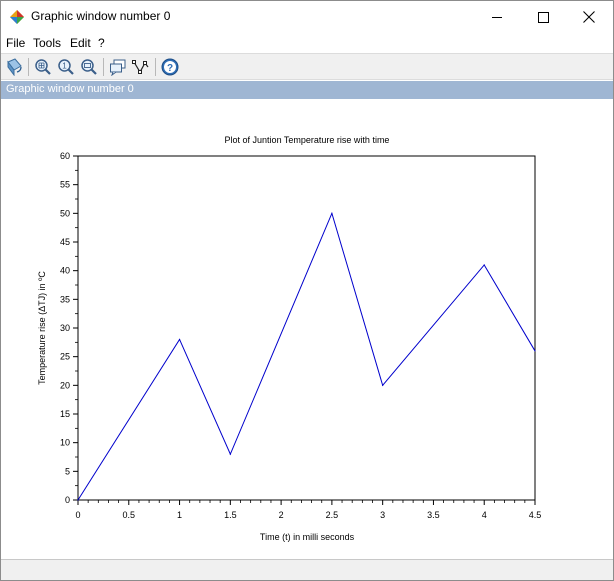 The width and height of the screenshot is (614, 581). Describe the element at coordinates (230, 515) in the screenshot. I see `x-tick-label: 1.5` at that location.